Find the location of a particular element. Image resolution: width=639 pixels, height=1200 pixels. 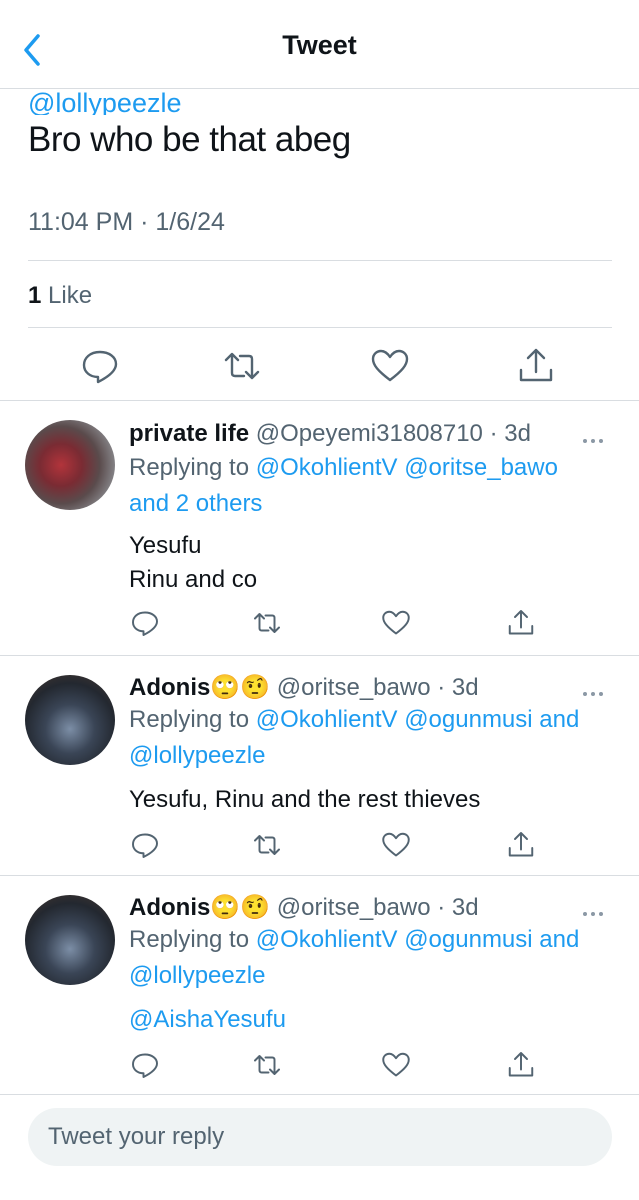

reply-text: @AishaYesufu is located at coordinates (207, 1020).